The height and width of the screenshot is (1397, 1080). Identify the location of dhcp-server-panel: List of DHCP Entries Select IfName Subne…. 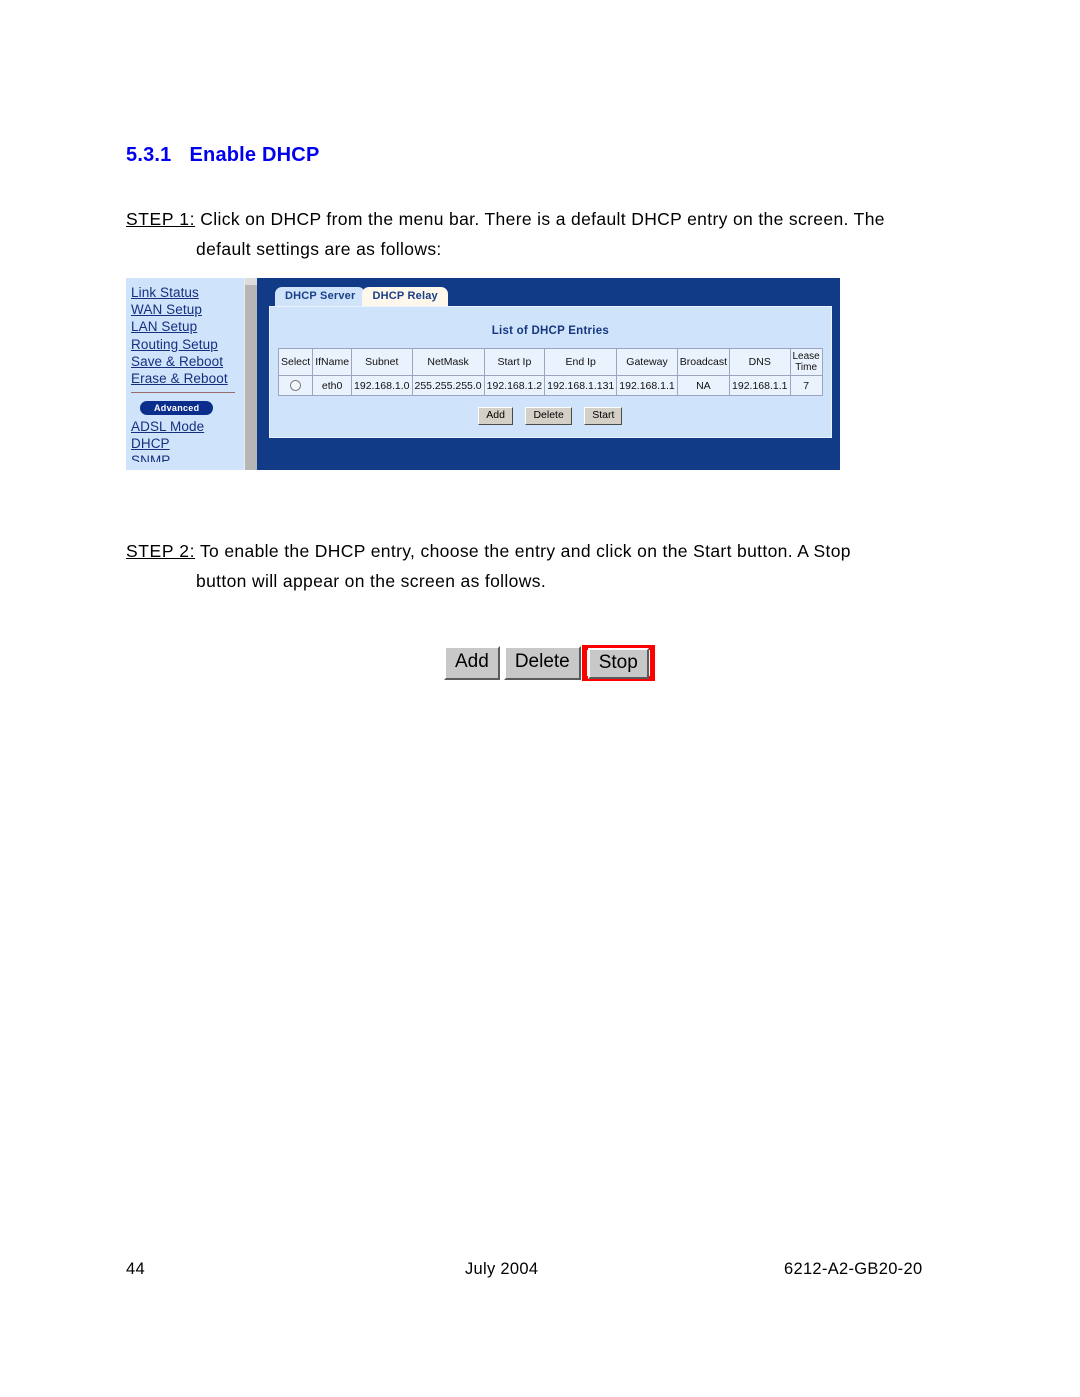
(550, 372).